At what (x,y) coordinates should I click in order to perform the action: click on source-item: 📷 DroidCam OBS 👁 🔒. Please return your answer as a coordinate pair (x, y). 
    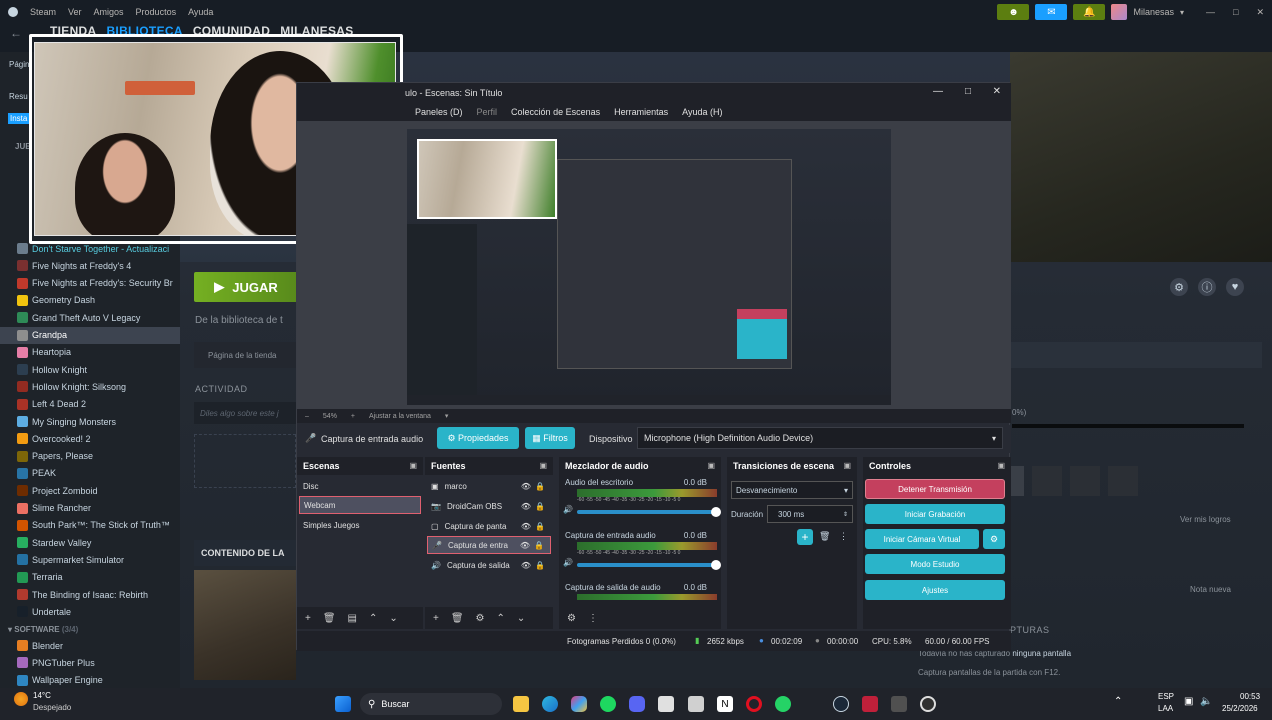
    Looking at the image, I should click on (489, 506).